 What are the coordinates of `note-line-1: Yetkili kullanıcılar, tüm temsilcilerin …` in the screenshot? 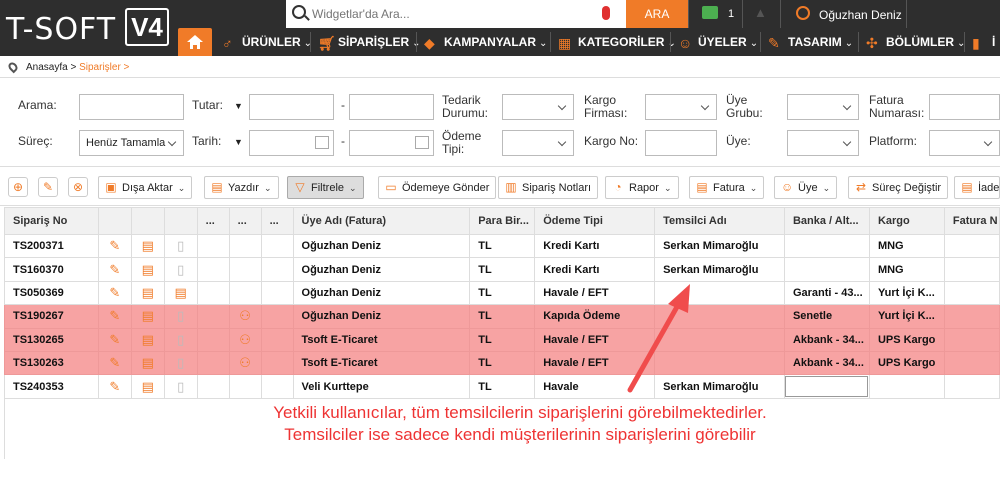 It's located at (520, 412).